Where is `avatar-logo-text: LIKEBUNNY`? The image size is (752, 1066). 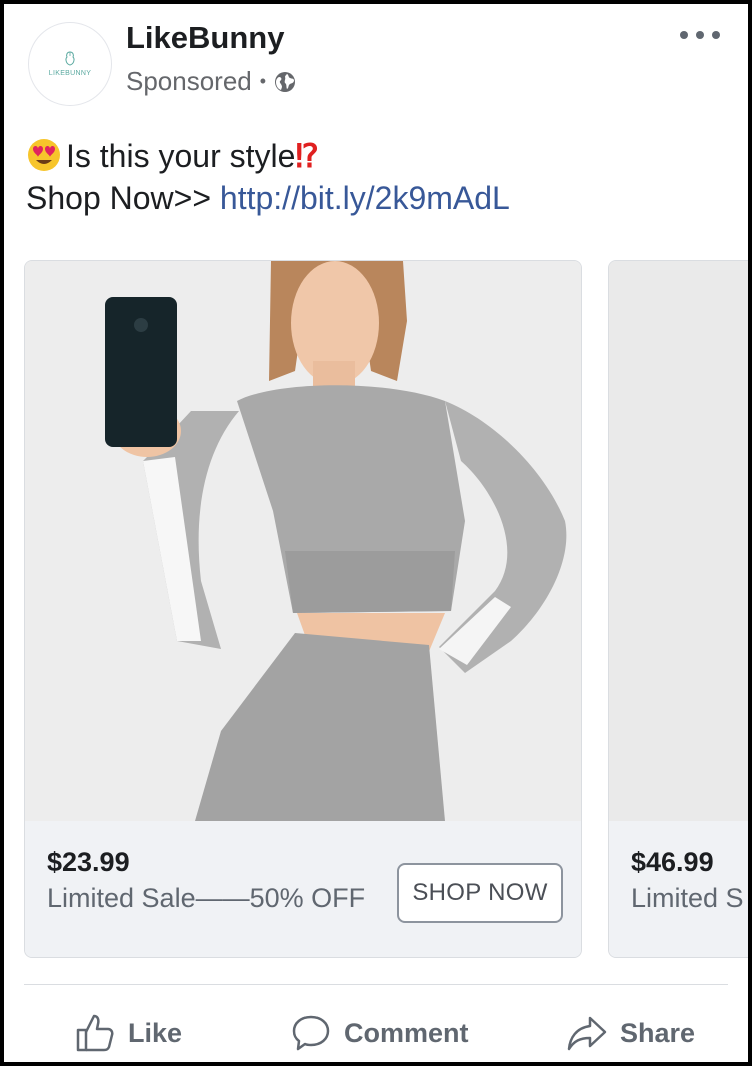 avatar-logo-text: LIKEBUNNY is located at coordinates (70, 73).